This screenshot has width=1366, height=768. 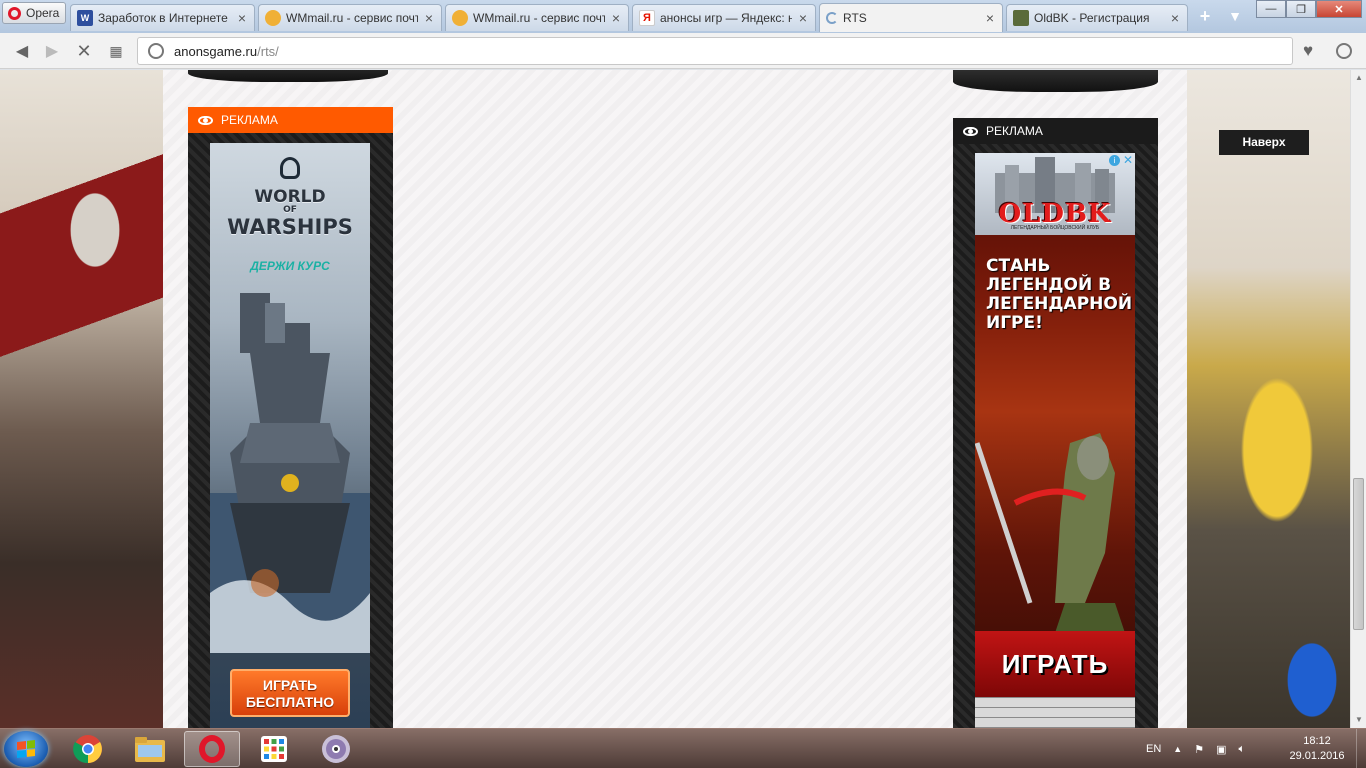 I want to click on opera-logo-icon, so click(x=14, y=13).